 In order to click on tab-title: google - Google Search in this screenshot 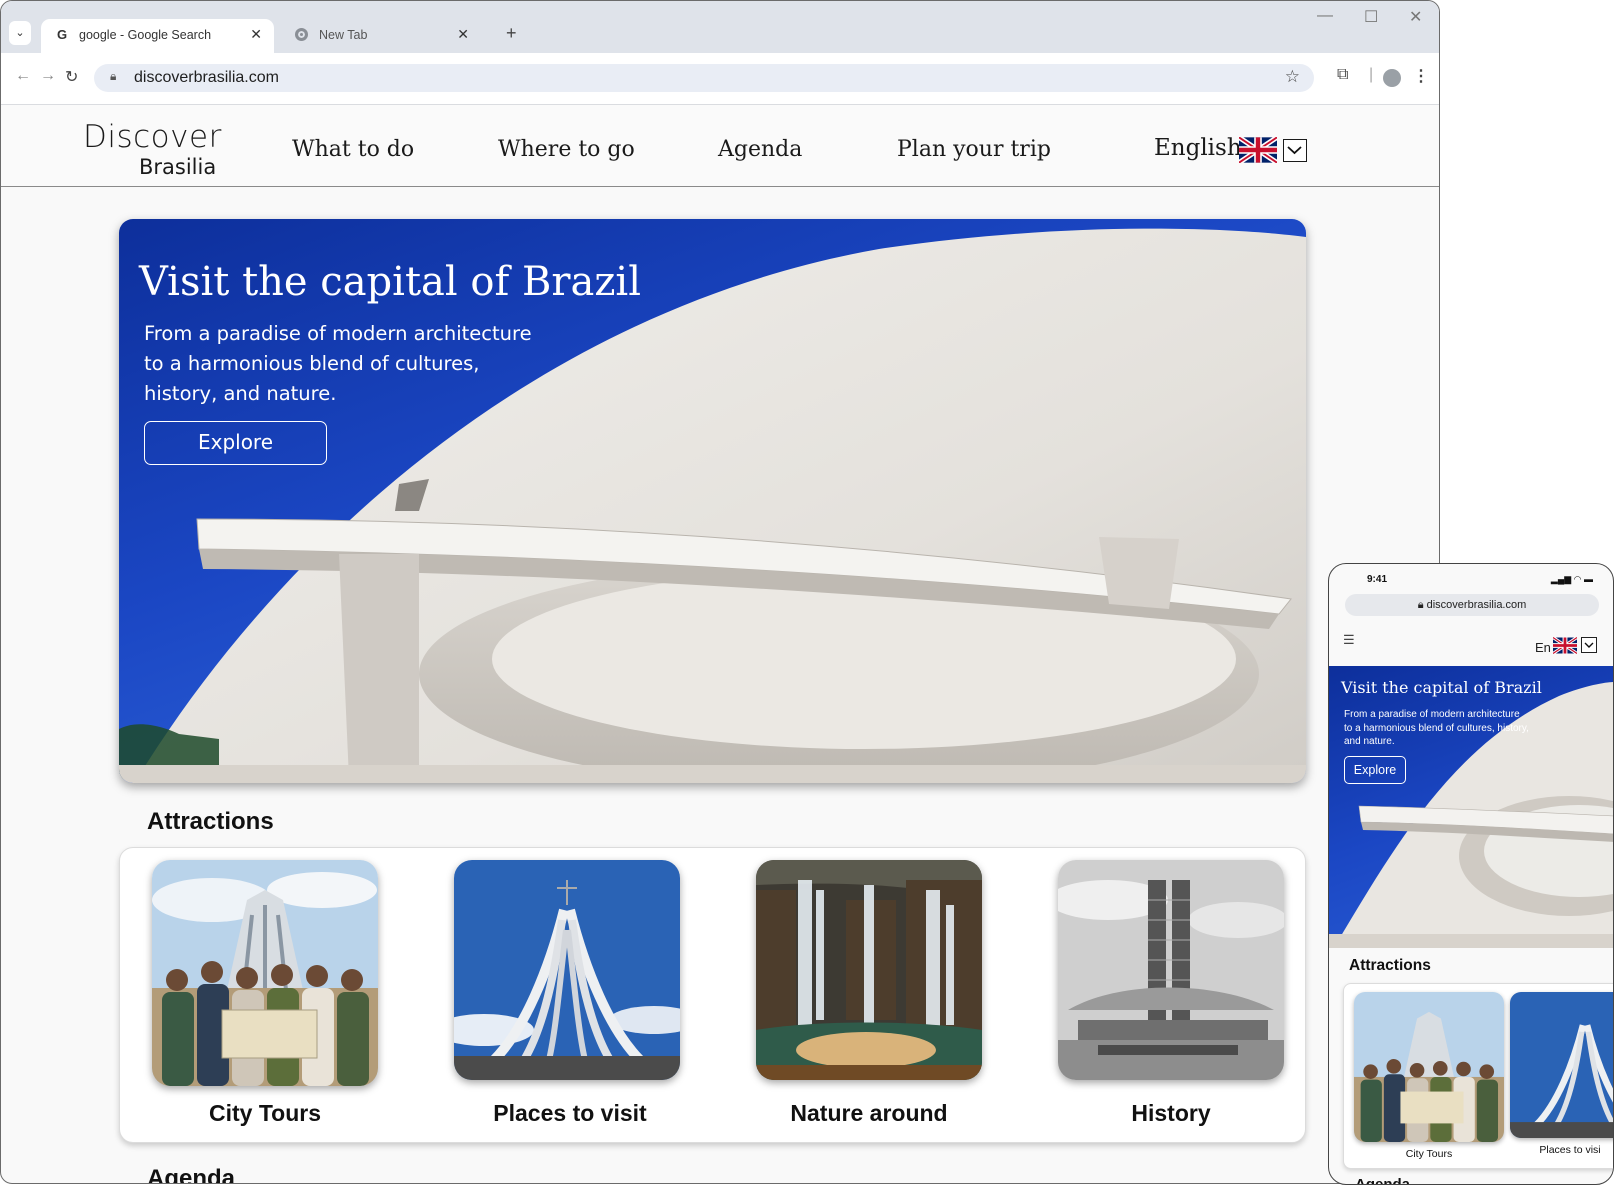, I will do `click(145, 35)`.